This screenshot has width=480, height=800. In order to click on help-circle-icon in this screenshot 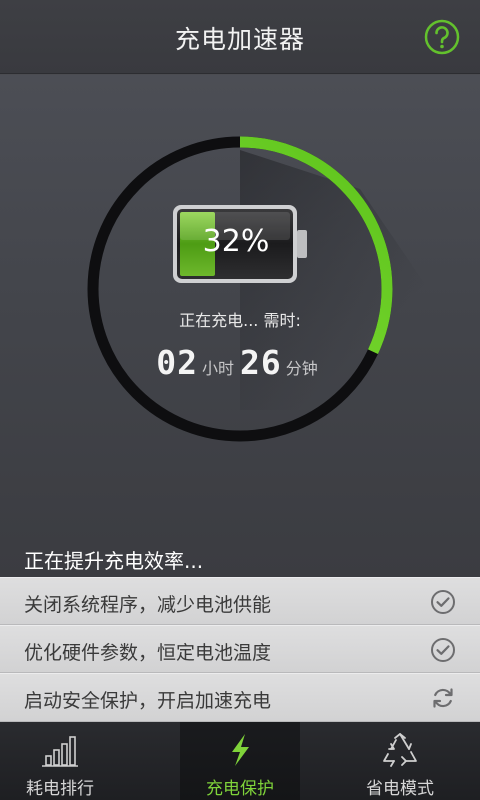, I will do `click(442, 37)`.